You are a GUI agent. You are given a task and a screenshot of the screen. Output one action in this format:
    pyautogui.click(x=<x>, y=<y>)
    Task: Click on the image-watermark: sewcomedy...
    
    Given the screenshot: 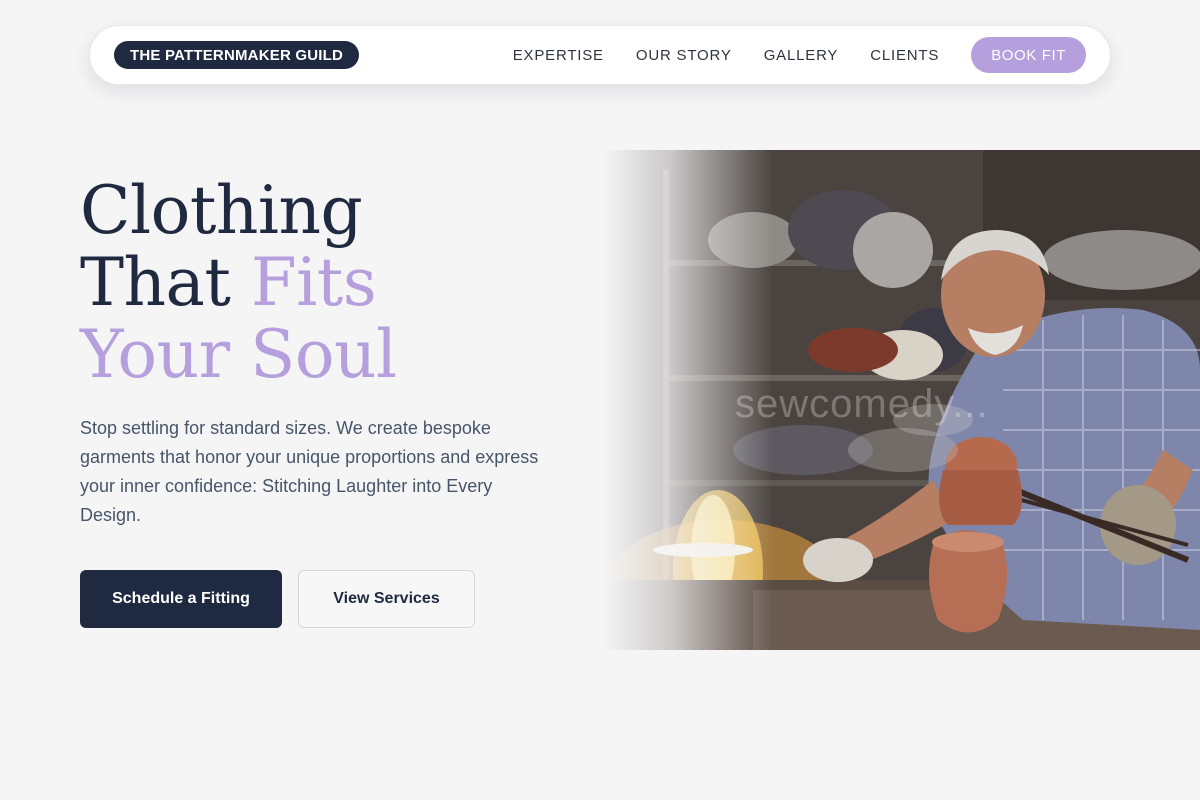 What is the action you would take?
    pyautogui.click(x=862, y=404)
    